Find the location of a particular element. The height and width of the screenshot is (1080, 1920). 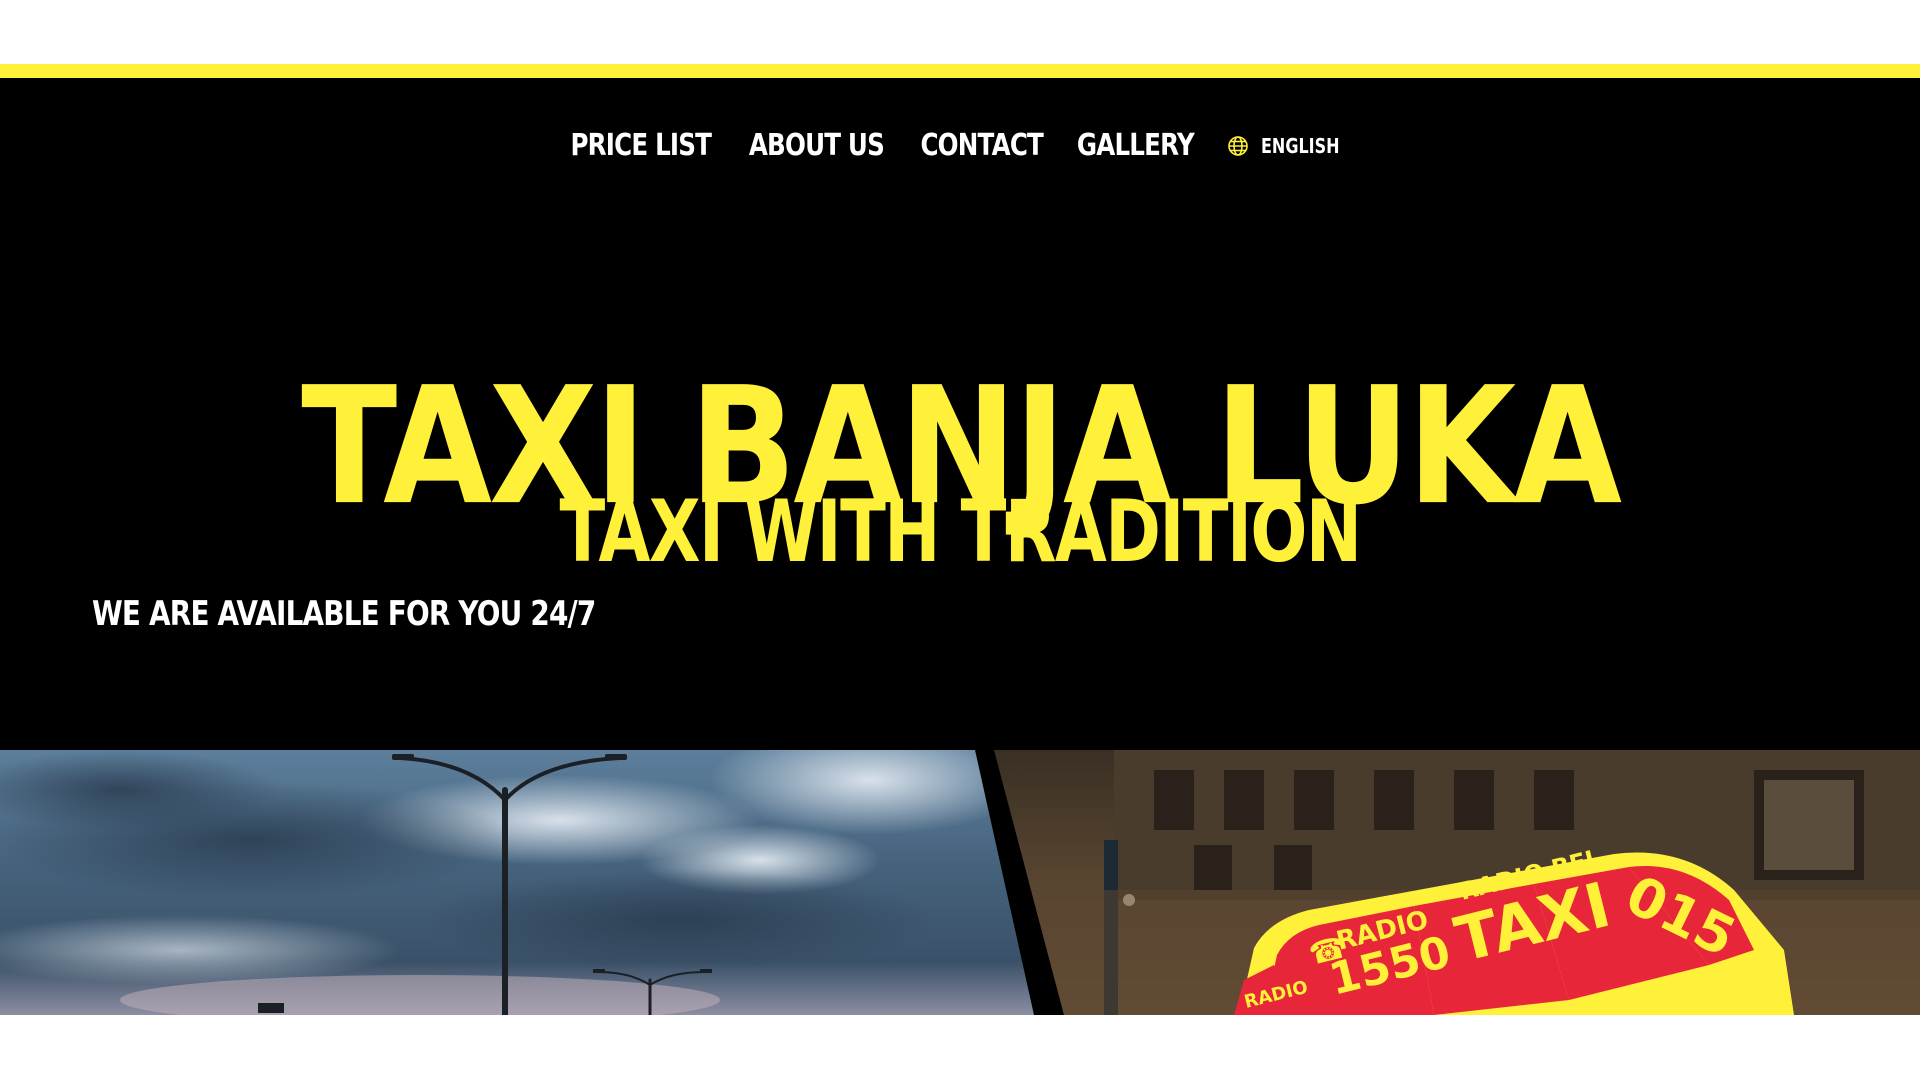

globe-icon is located at coordinates (1238, 145).